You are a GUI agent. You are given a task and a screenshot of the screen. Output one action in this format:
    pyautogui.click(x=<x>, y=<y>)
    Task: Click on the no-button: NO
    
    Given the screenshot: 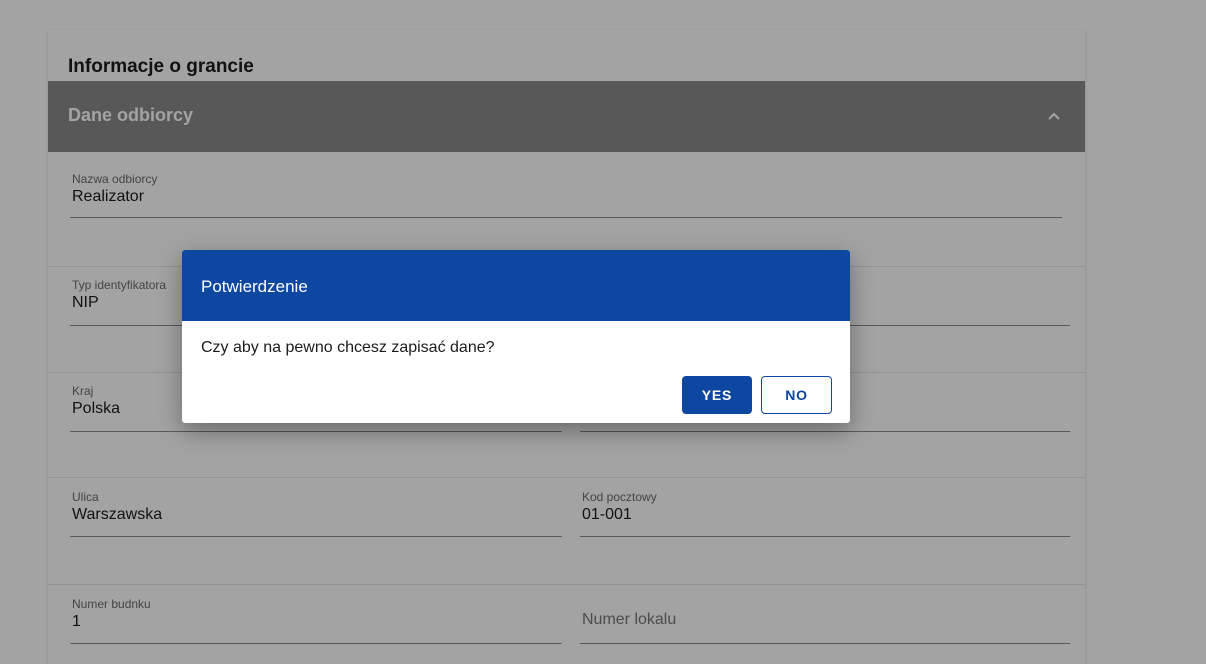 What is the action you would take?
    pyautogui.click(x=796, y=395)
    